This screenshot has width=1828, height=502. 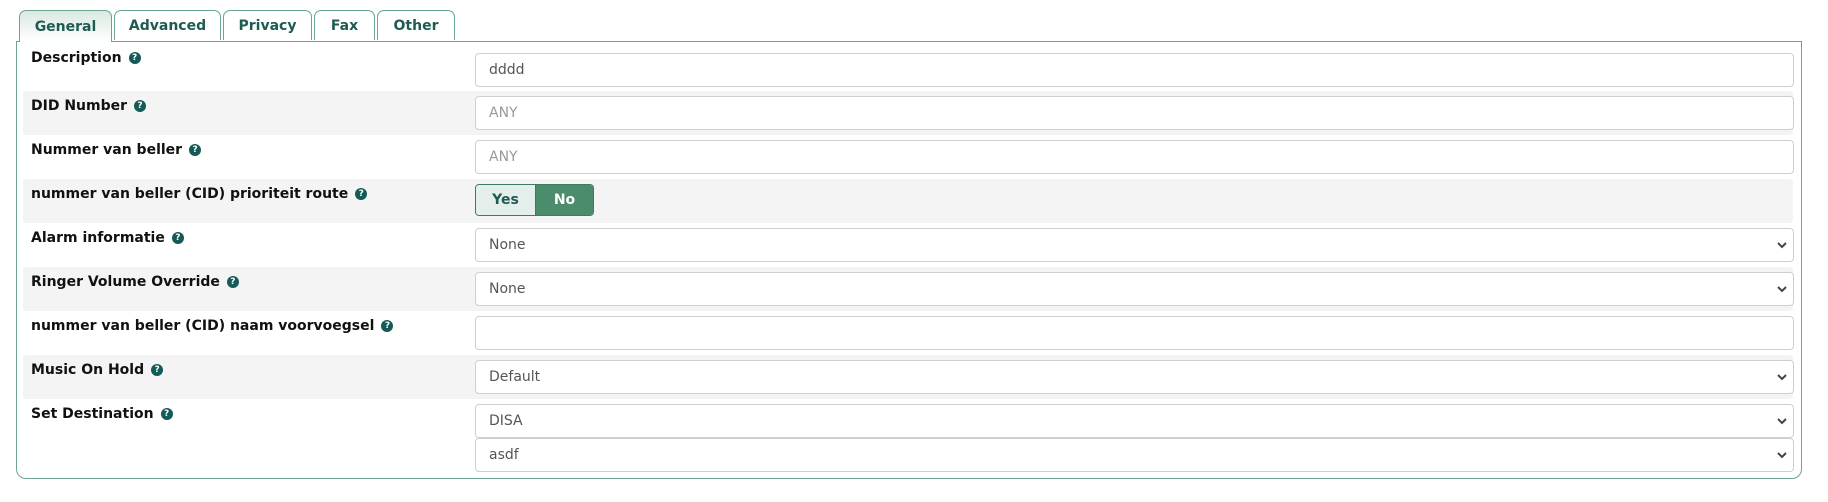 What do you see at coordinates (92, 414) in the screenshot?
I see `label-text: Set Destination` at bounding box center [92, 414].